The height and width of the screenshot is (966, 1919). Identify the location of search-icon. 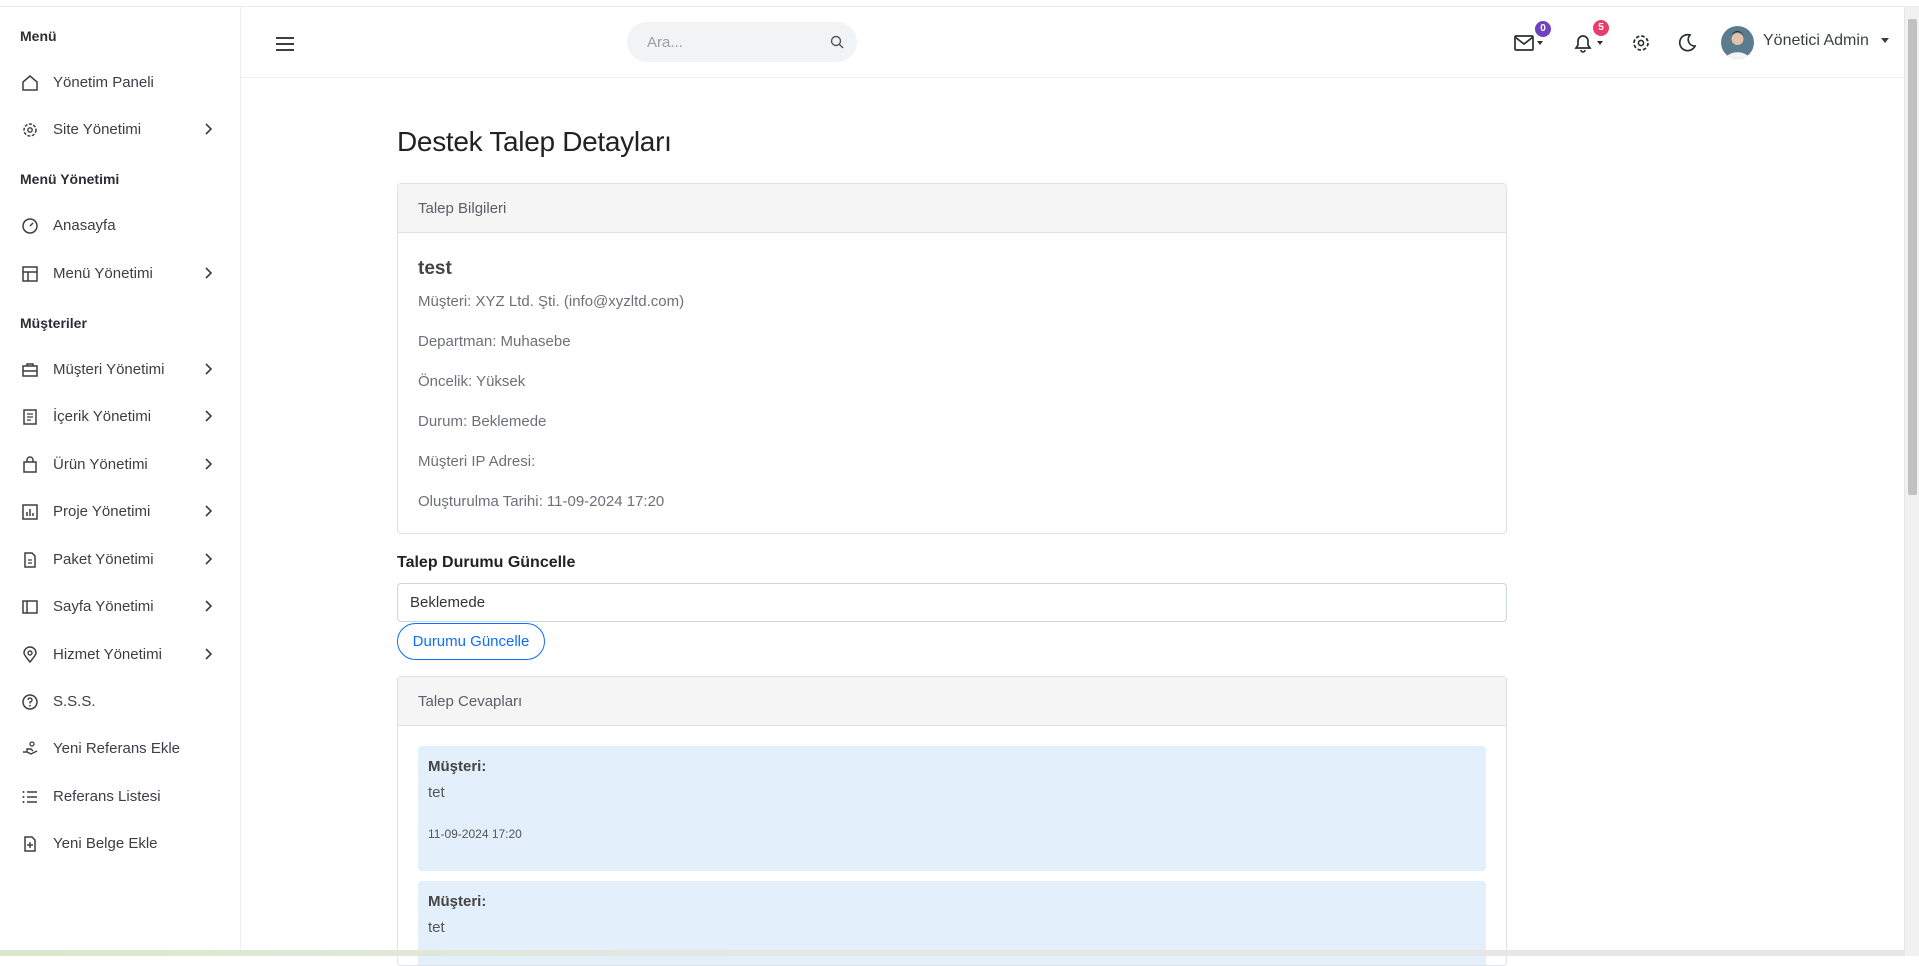
(837, 42).